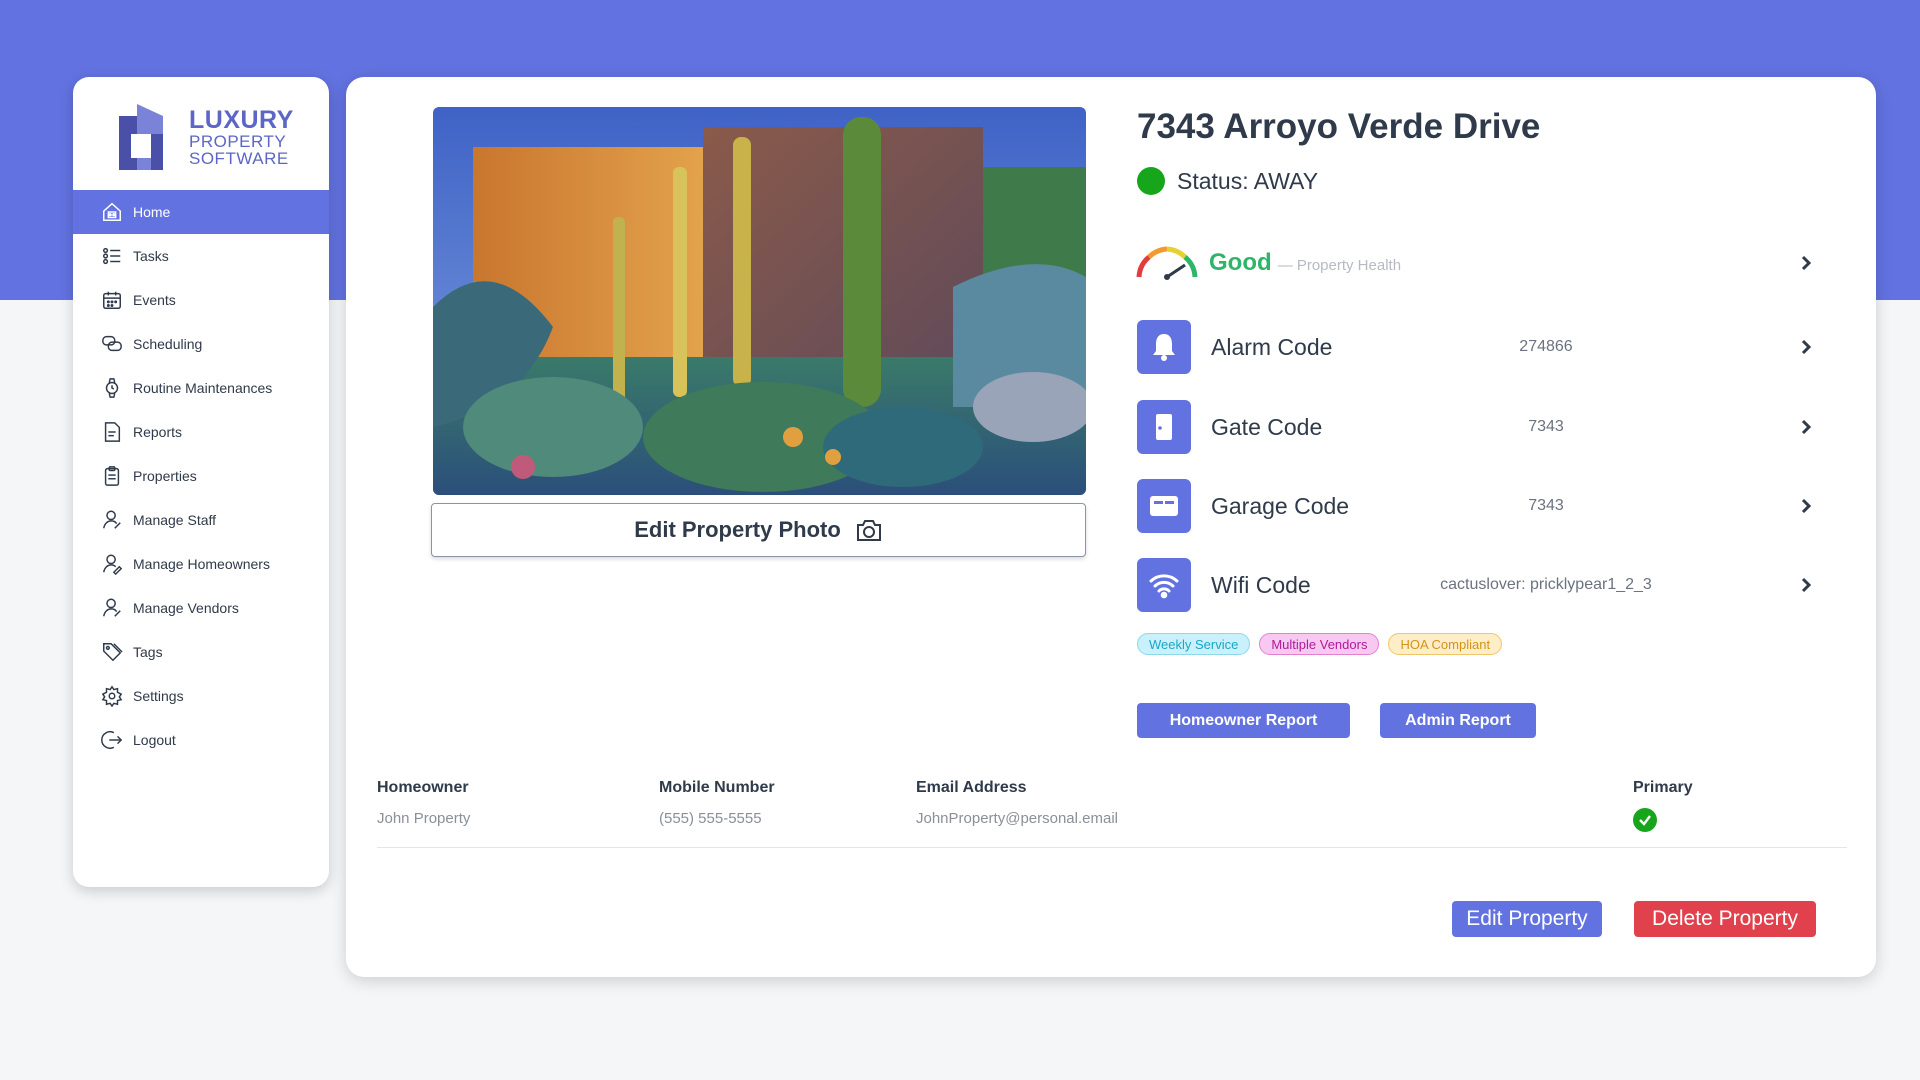 This screenshot has width=1920, height=1080. What do you see at coordinates (158, 432) in the screenshot?
I see `sidebar-item-label: Reports` at bounding box center [158, 432].